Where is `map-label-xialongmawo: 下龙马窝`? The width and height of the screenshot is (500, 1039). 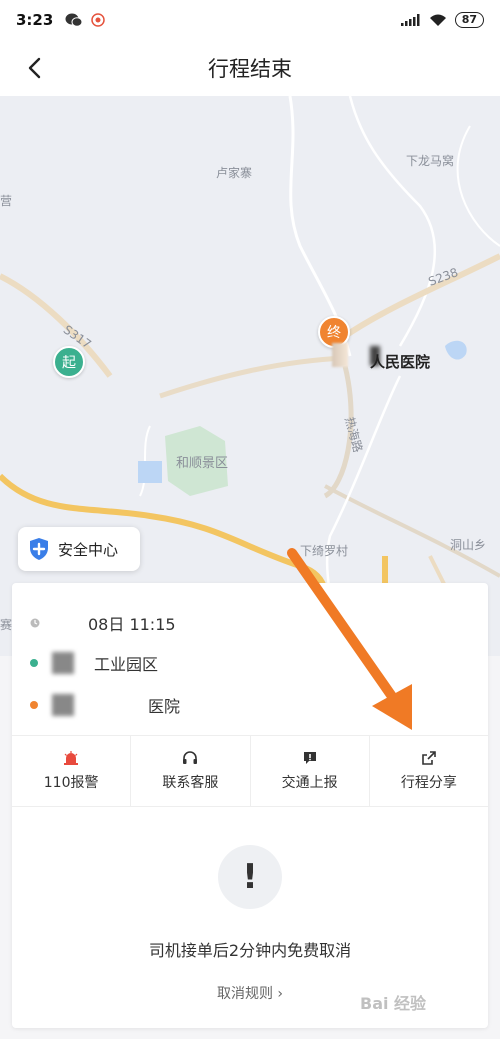 map-label-xialongmawo: 下龙马窝 is located at coordinates (430, 161).